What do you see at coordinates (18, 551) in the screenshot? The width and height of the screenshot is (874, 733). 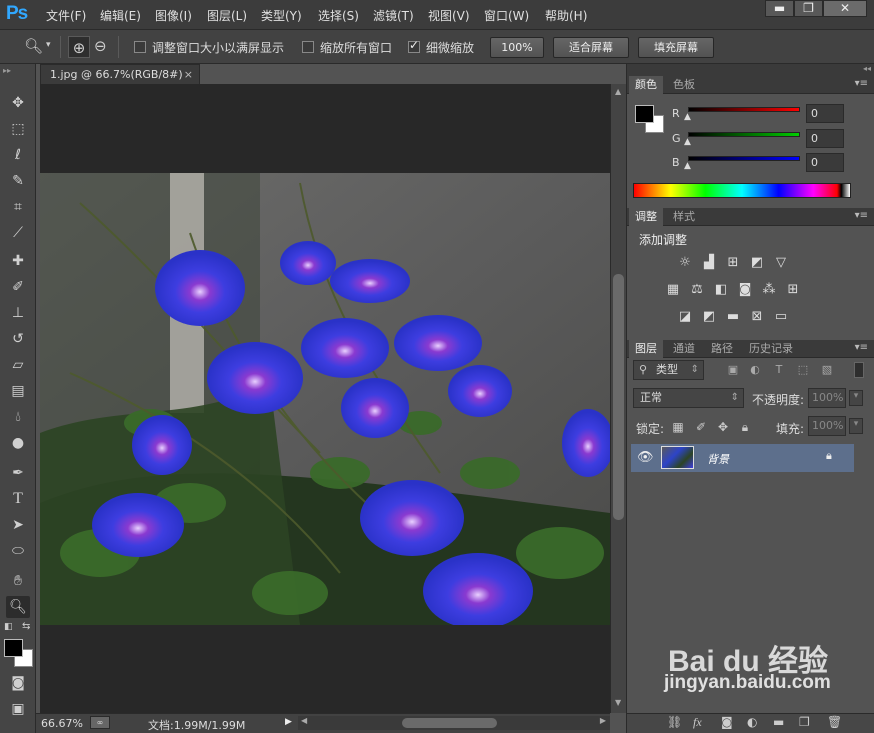 I see `ellipse-tool-icon: ⬭` at bounding box center [18, 551].